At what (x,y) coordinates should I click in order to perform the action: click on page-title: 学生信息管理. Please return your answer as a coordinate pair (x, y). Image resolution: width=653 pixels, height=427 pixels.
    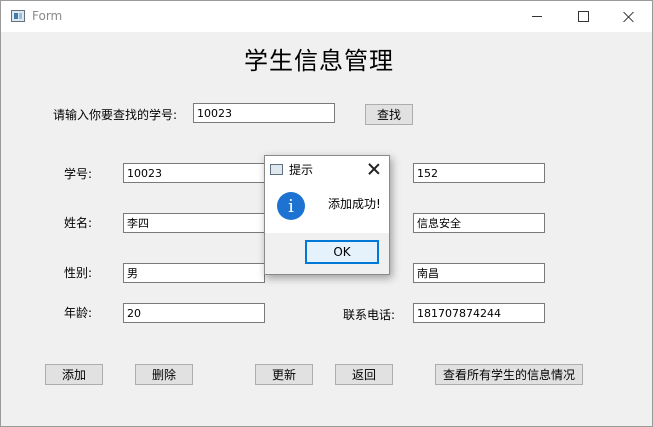
    Looking at the image, I should click on (319, 61).